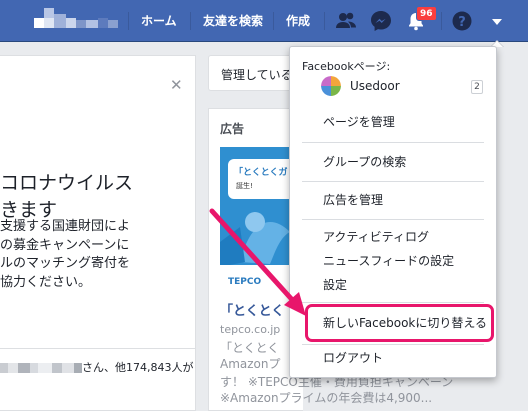  I want to click on menu-item-manage-ads: 広告を管理, so click(393, 200).